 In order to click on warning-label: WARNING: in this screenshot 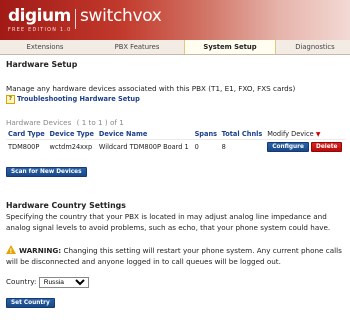, I will do `click(40, 250)`.